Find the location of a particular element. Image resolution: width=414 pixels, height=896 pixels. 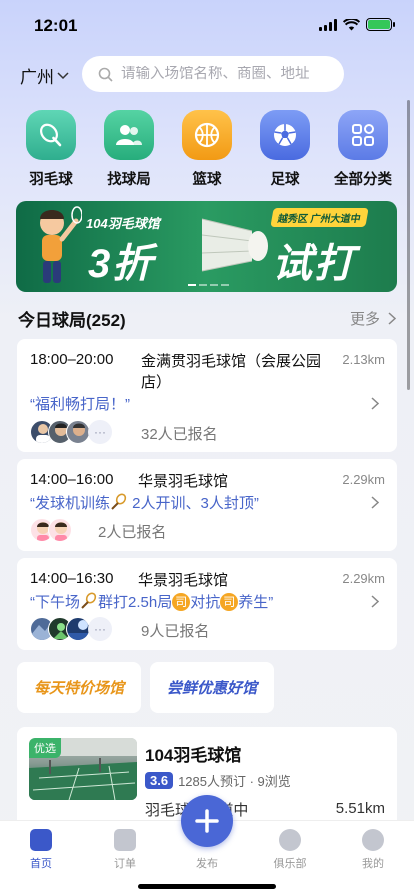

new-venues-button: 尝鲜优惠好馆 is located at coordinates (212, 687).